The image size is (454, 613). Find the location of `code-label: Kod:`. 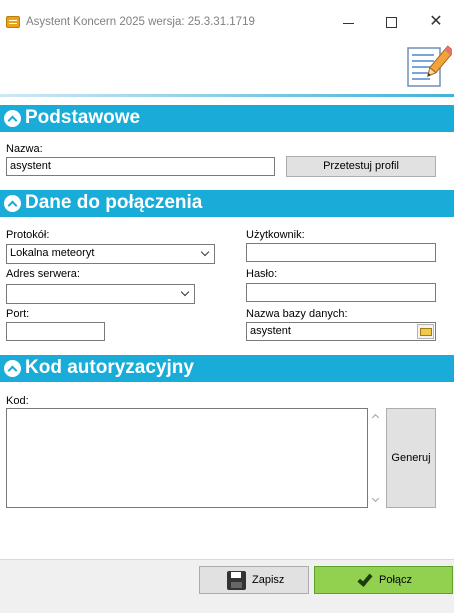

code-label: Kod: is located at coordinates (17, 401).